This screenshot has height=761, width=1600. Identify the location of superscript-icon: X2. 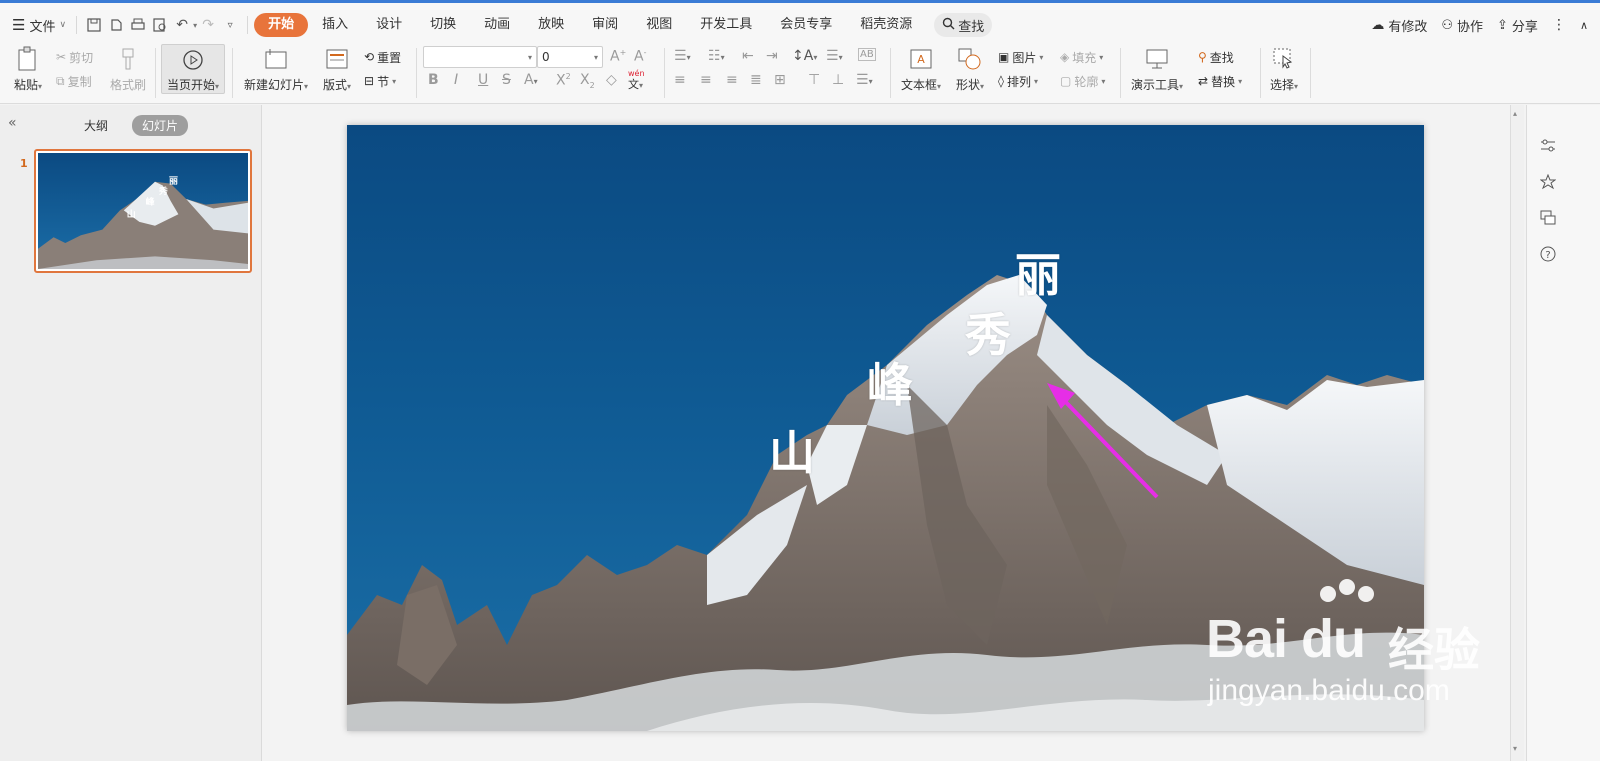
(563, 80).